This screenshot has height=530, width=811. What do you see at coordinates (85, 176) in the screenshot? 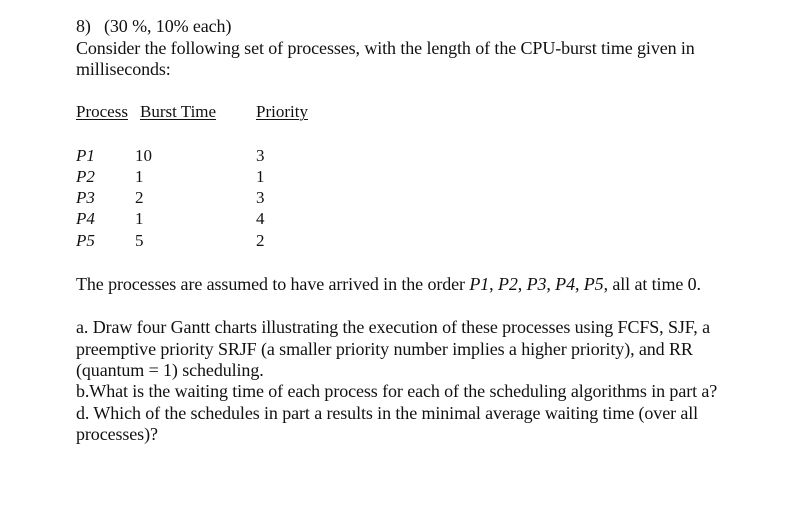
I see `process-name: P2` at bounding box center [85, 176].